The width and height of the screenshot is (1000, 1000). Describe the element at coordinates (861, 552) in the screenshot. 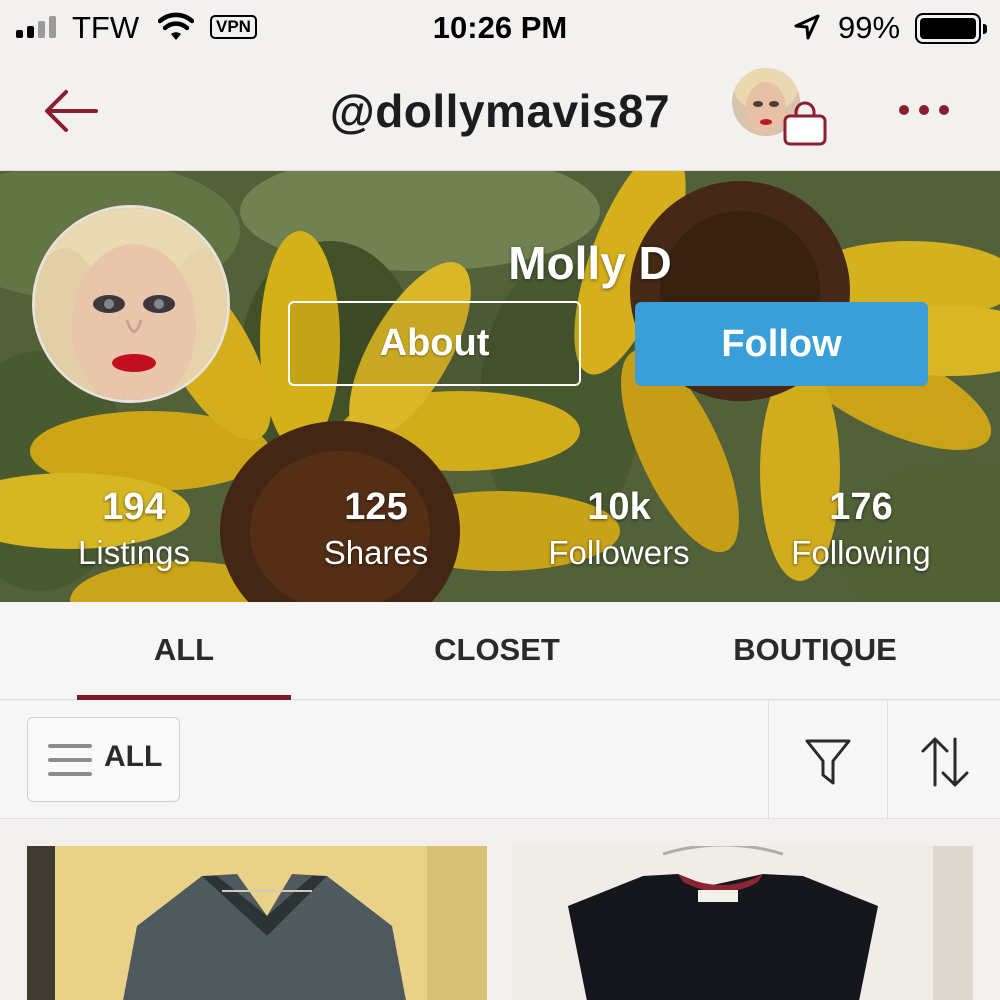

I see `stat-label: Following` at that location.